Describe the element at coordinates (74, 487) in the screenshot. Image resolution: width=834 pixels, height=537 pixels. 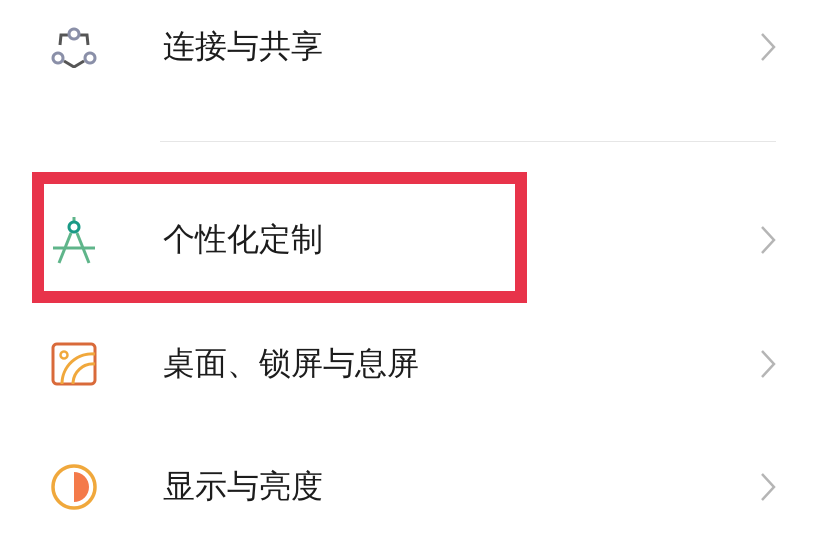
I see `brightness-icon` at that location.